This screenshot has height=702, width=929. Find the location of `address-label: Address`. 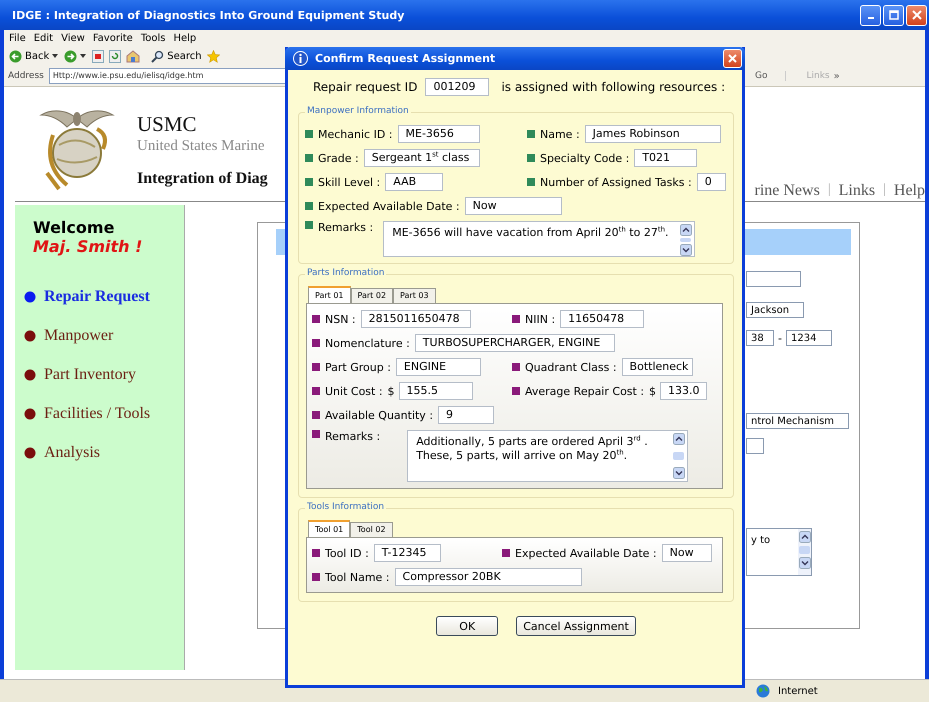

address-label: Address is located at coordinates (26, 76).